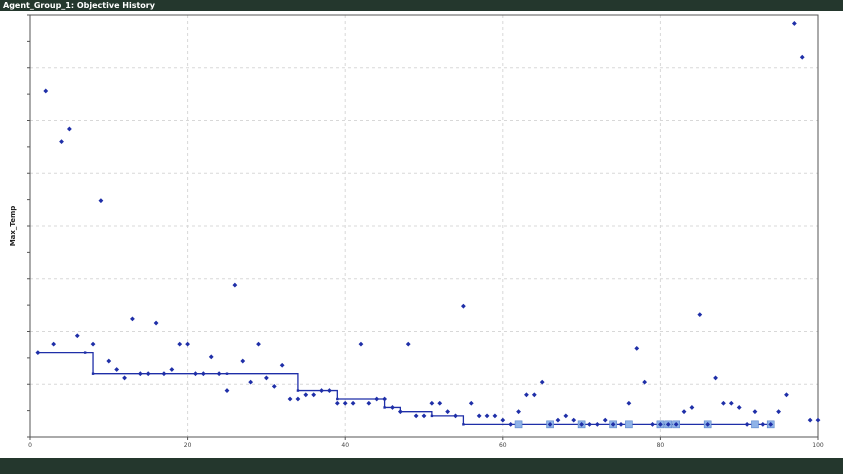  Describe the element at coordinates (421, 466) in the screenshot. I see `status-bar` at that location.